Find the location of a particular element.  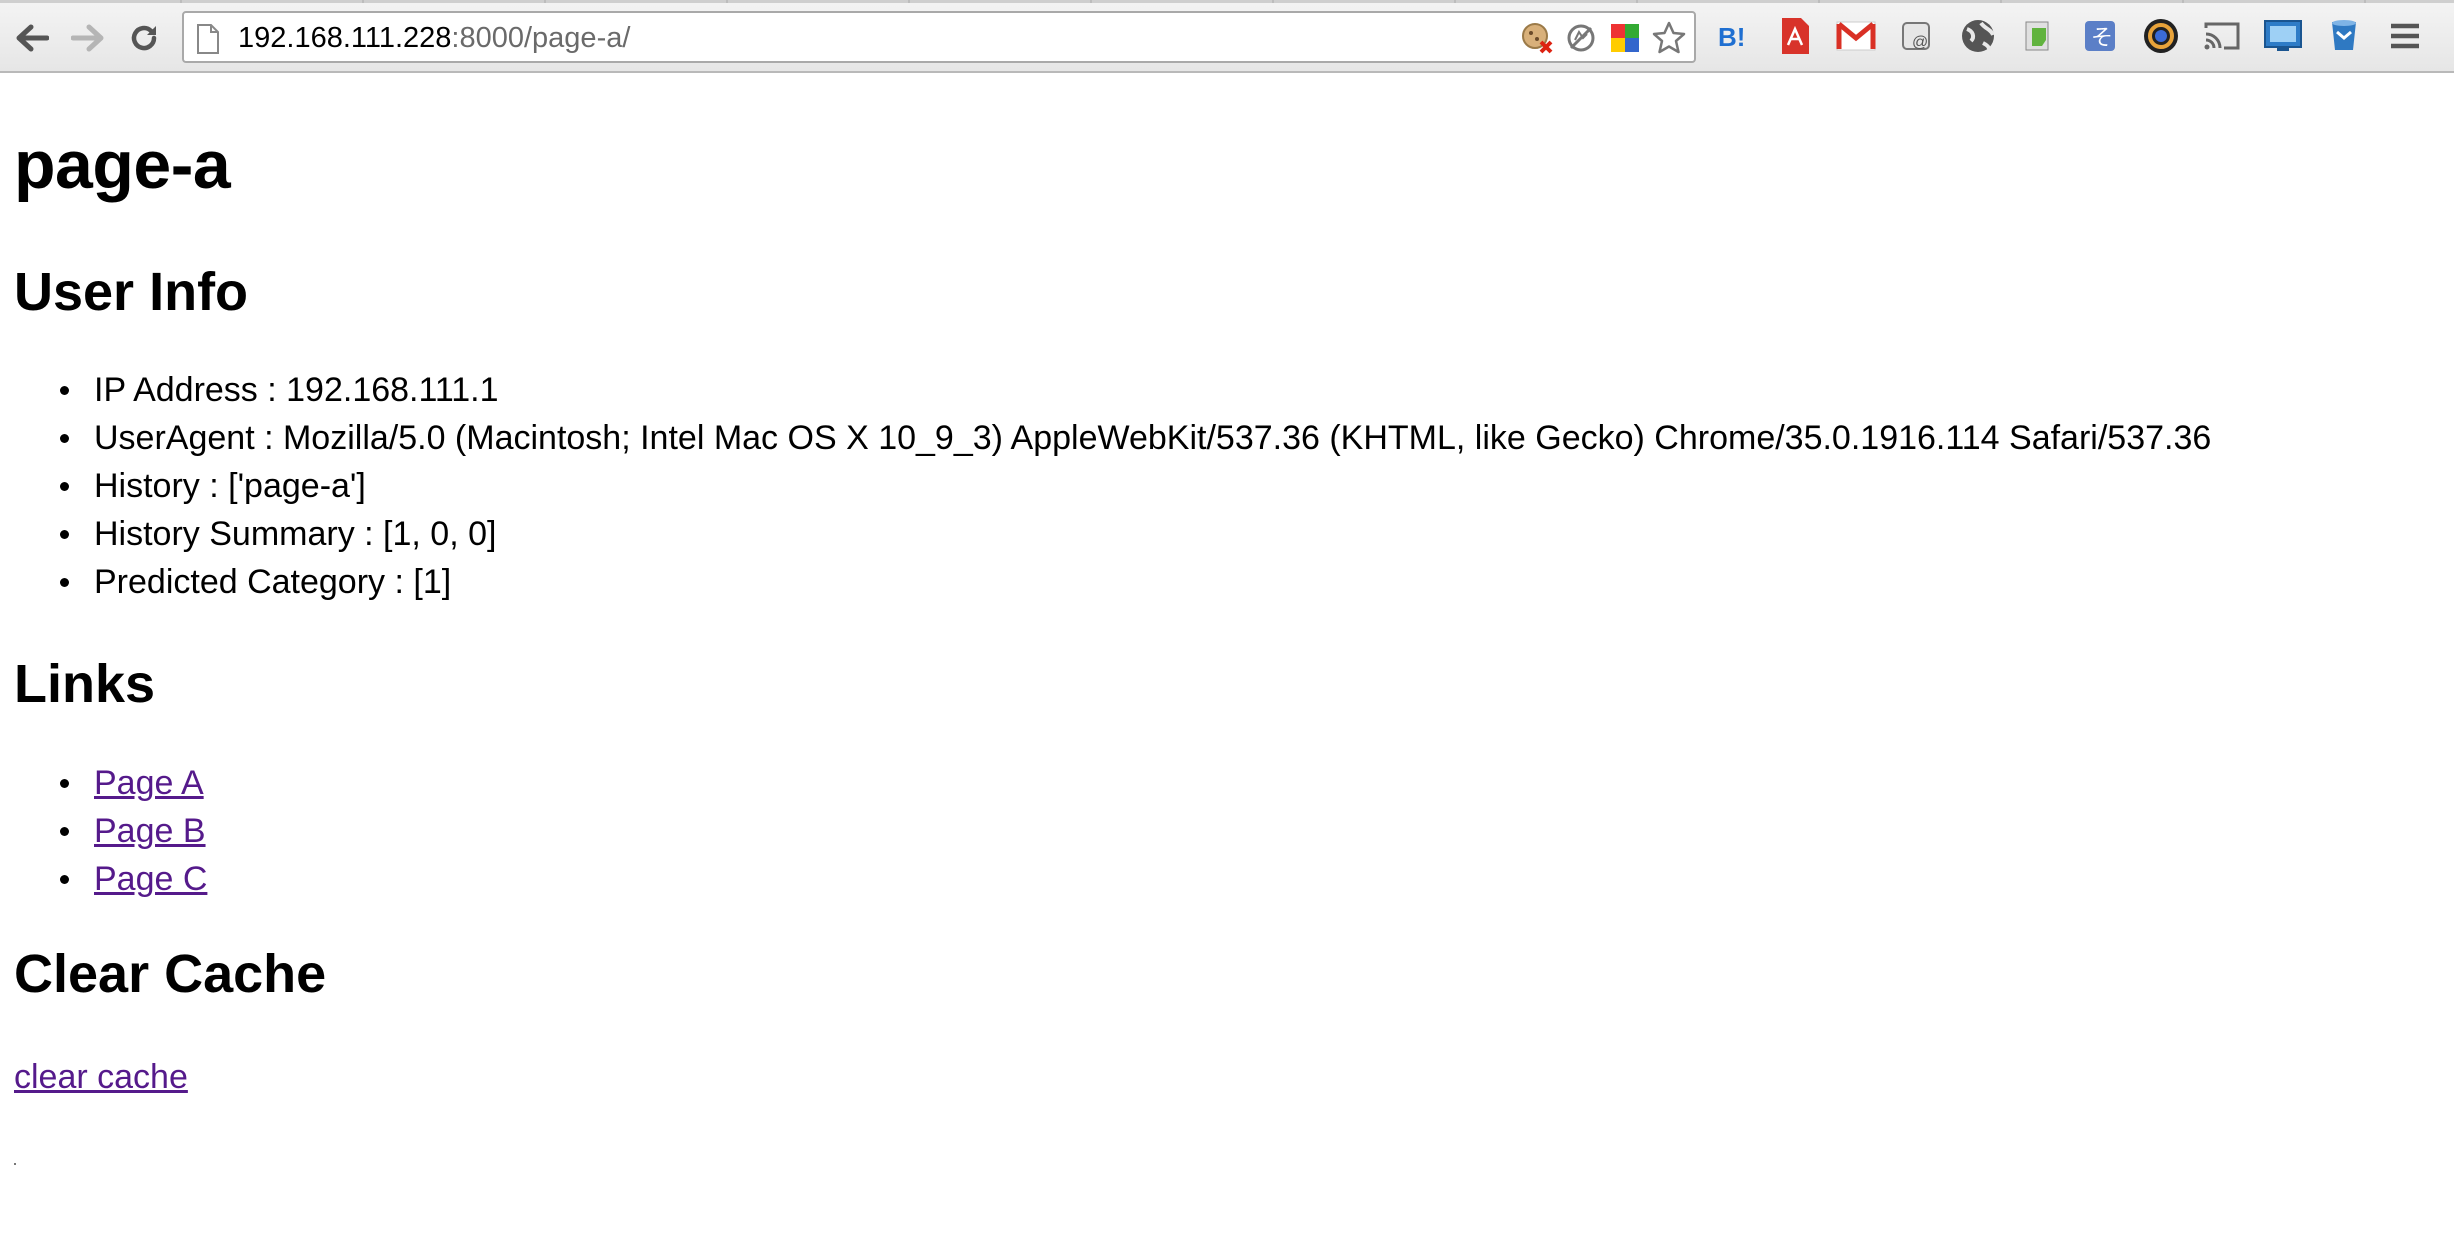

screenshot-icon is located at coordinates (2283, 36).